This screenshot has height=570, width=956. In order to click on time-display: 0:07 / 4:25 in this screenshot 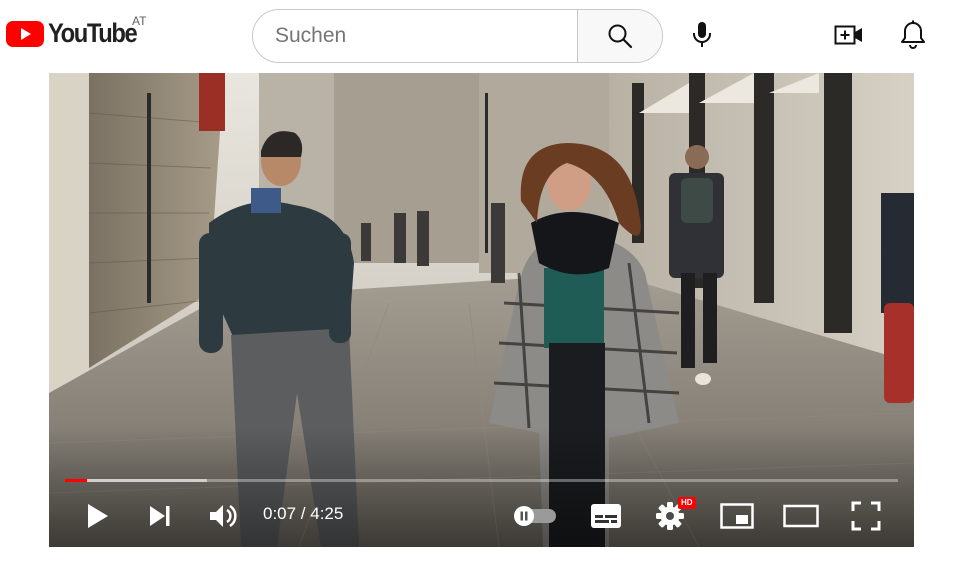, I will do `click(303, 513)`.